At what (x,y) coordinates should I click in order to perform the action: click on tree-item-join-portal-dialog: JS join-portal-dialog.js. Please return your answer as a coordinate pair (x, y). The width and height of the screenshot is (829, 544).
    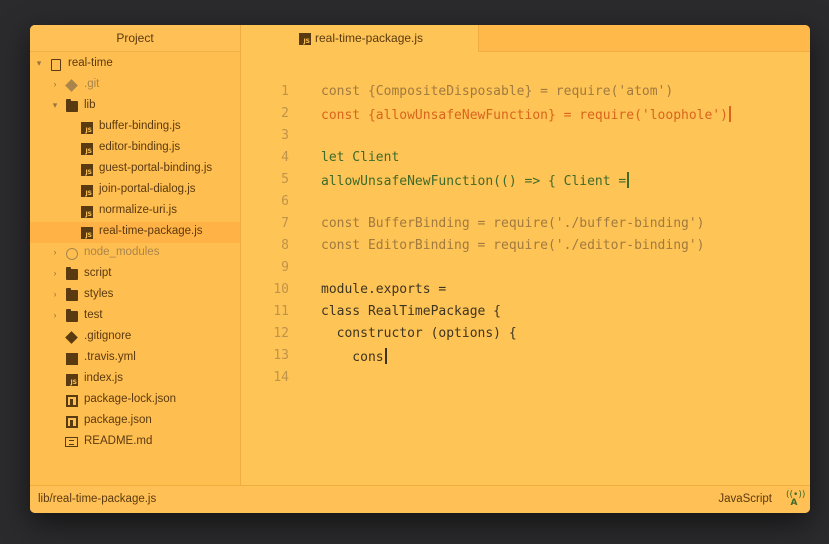
    Looking at the image, I should click on (135, 190).